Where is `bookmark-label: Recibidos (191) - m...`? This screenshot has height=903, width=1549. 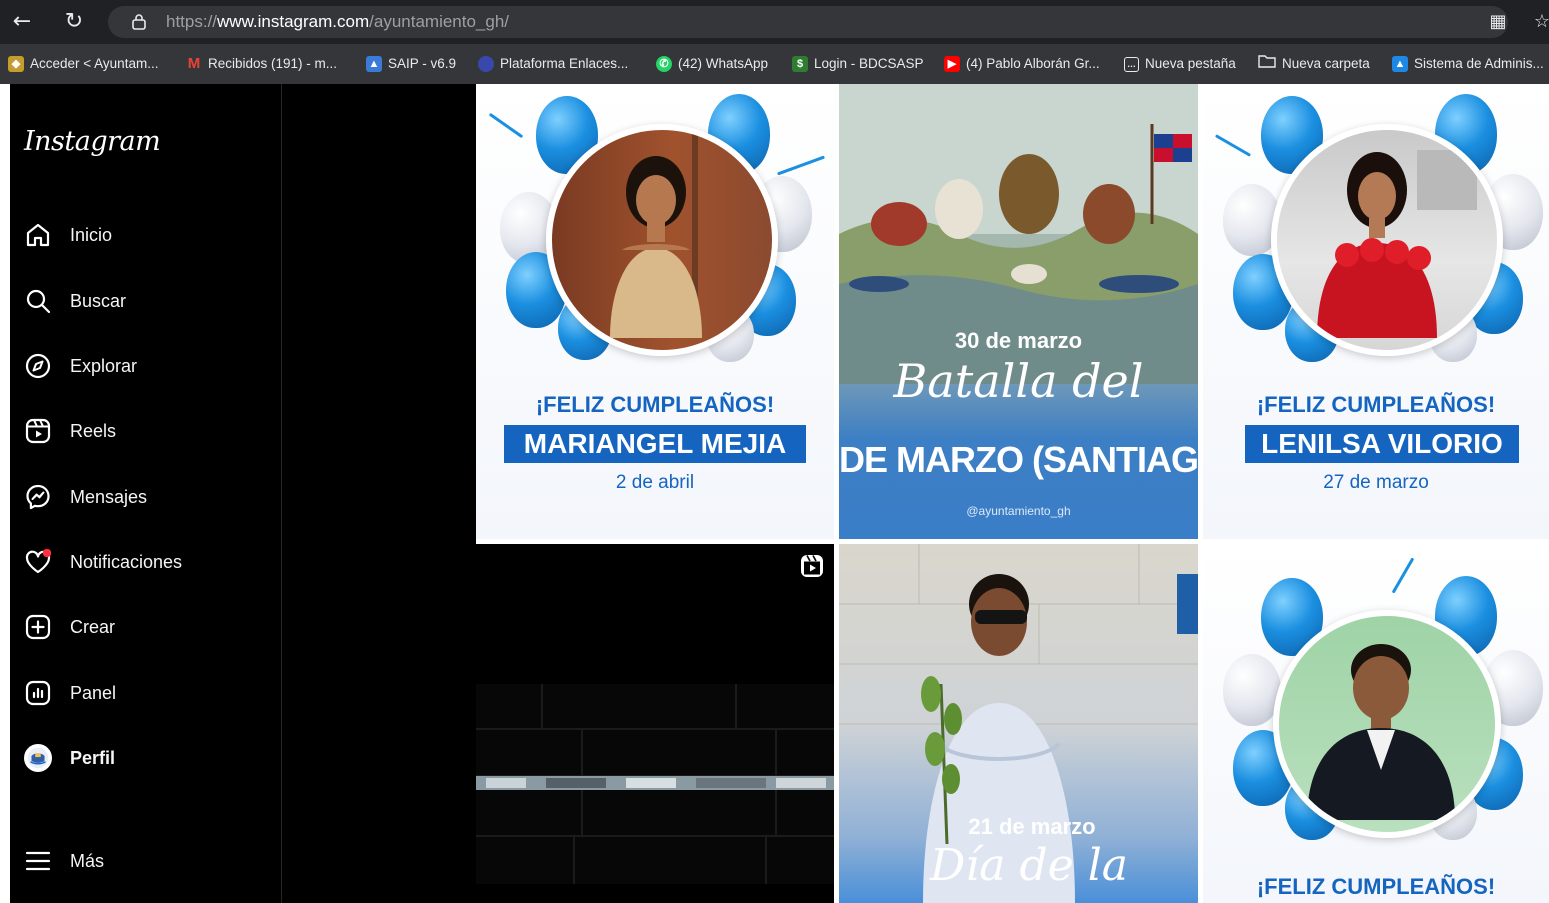
bookmark-label: Recibidos (191) - m... is located at coordinates (273, 63).